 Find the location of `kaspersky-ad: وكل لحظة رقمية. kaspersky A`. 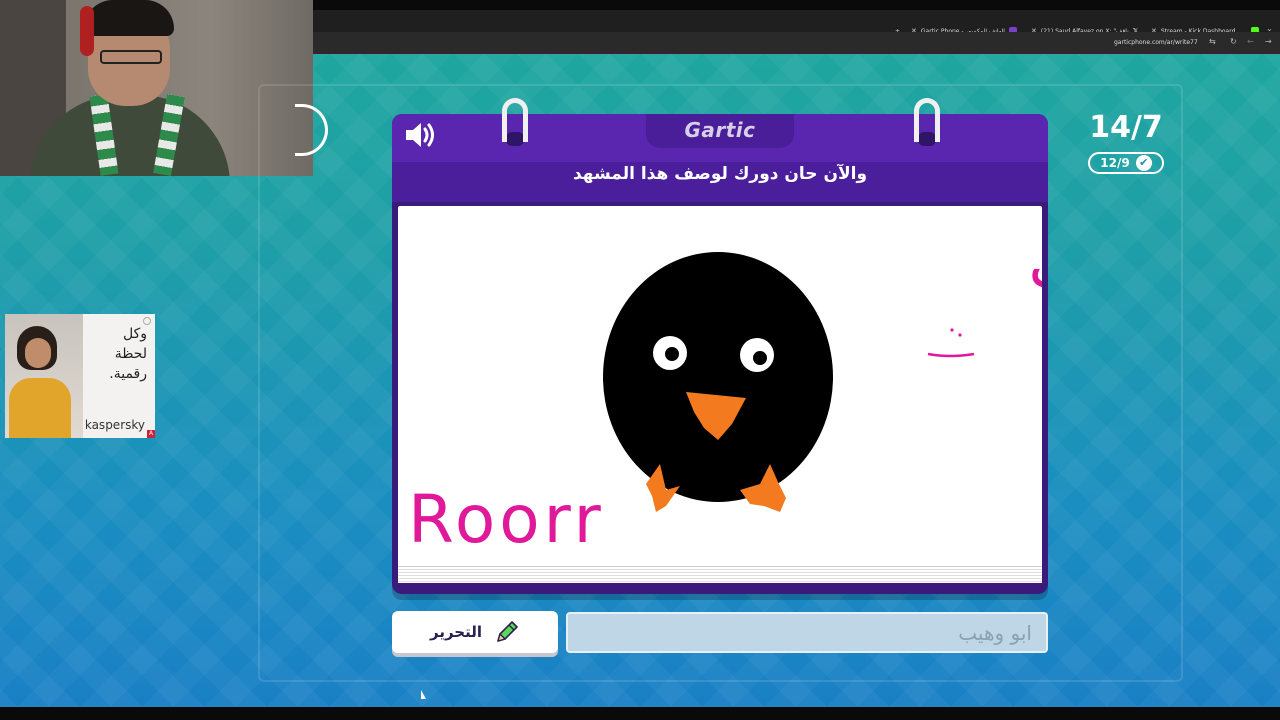

kaspersky-ad: وكل لحظة رقمية. kaspersky A is located at coordinates (80, 376).